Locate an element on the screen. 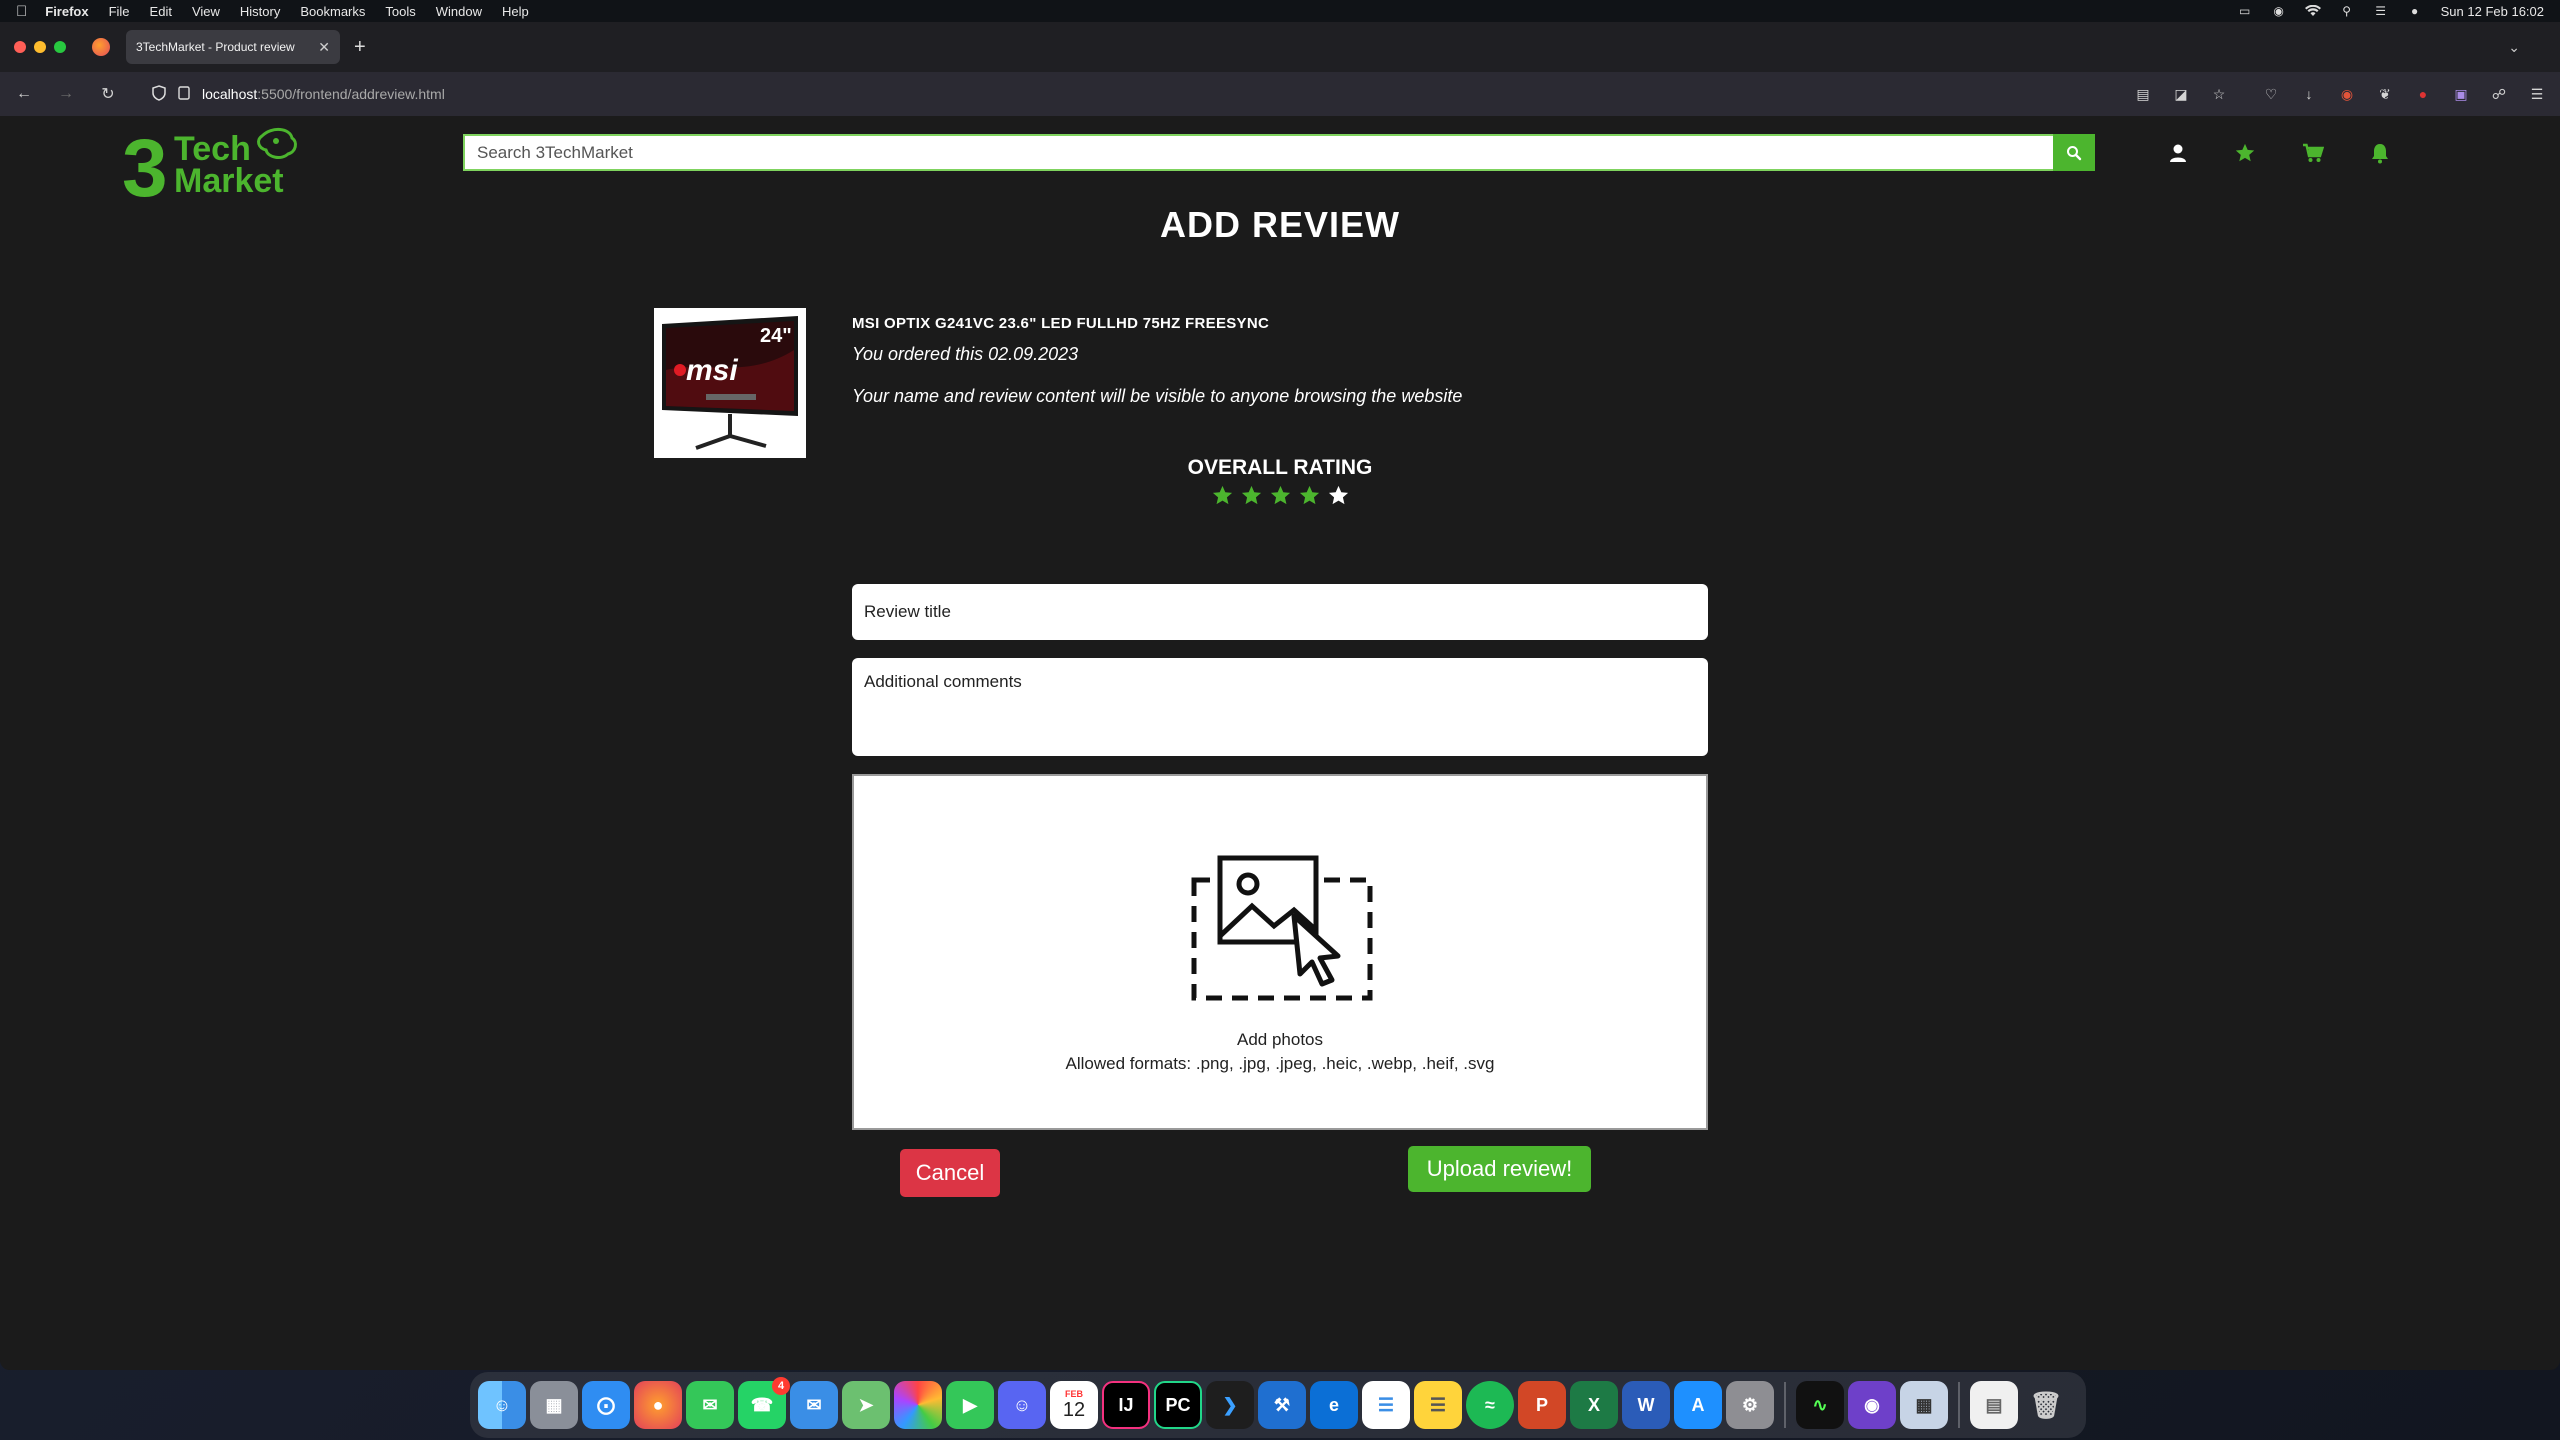 Image resolution: width=2560 pixels, height=1440 pixels. account-icon is located at coordinates (2178, 153).